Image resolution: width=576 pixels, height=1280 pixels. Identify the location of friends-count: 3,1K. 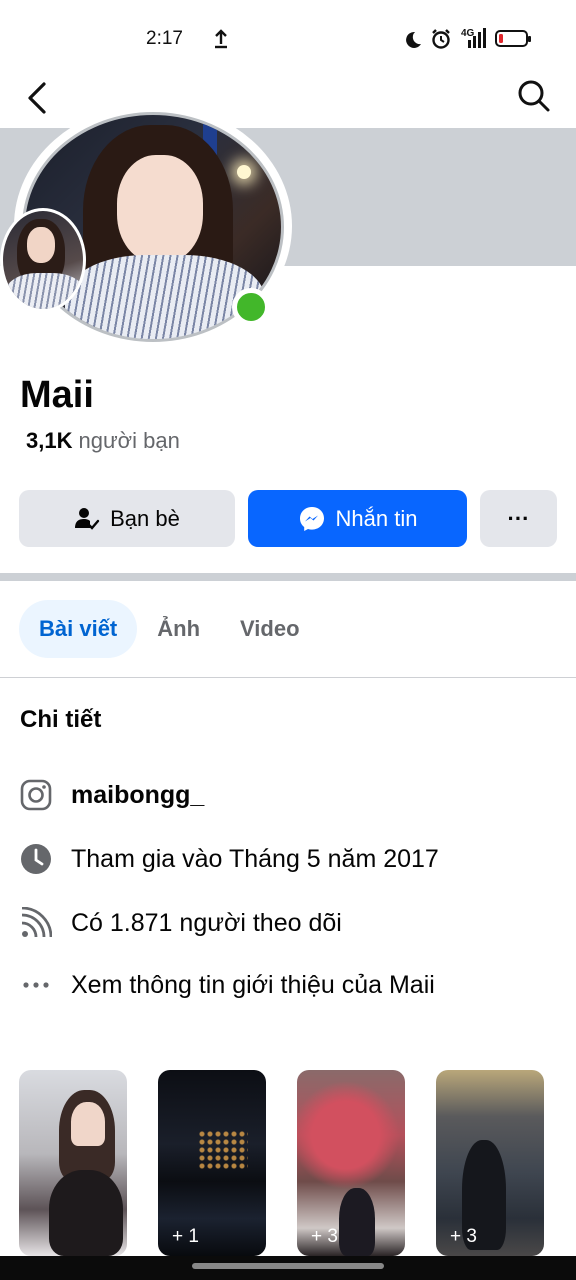
(49, 440).